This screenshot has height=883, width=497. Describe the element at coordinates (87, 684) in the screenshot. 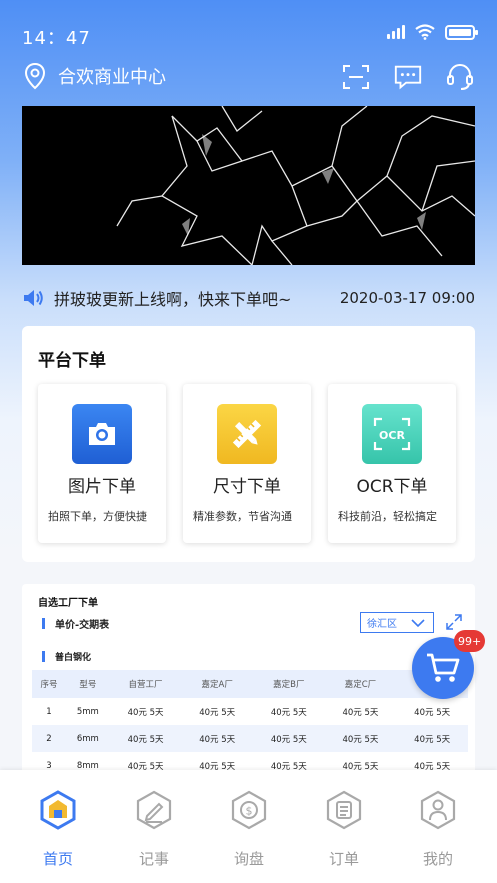

I see `column-header: 型号` at that location.